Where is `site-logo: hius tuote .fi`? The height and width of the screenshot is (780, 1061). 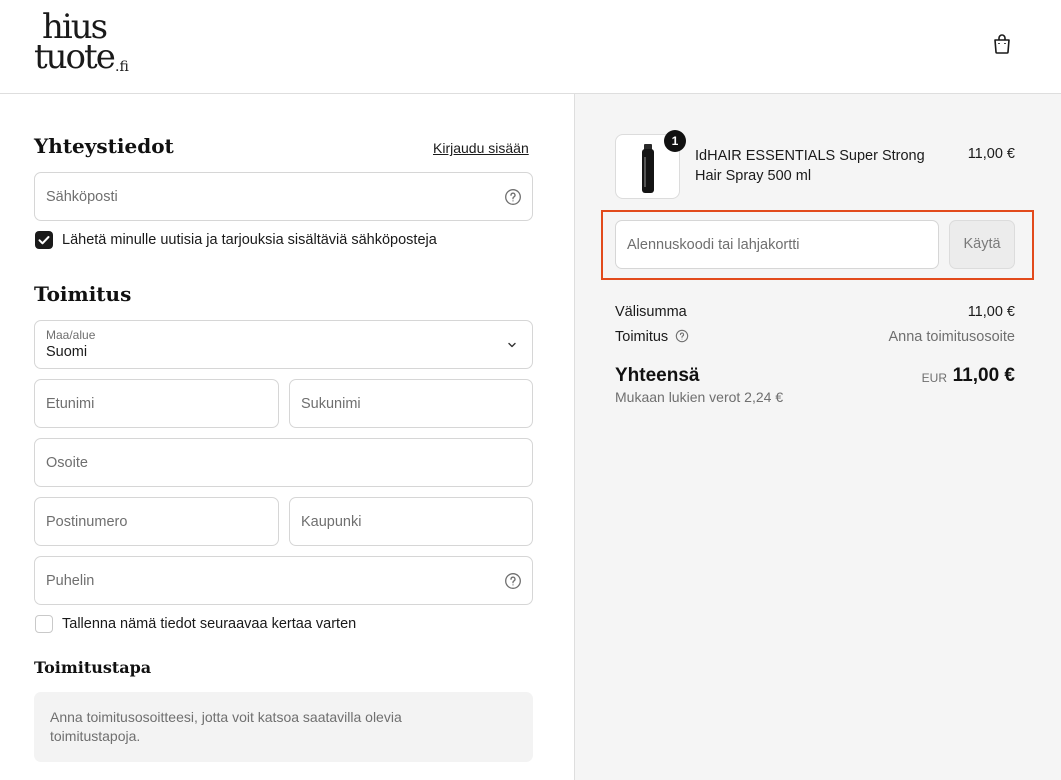
site-logo: hius tuote .fi is located at coordinates (89, 45).